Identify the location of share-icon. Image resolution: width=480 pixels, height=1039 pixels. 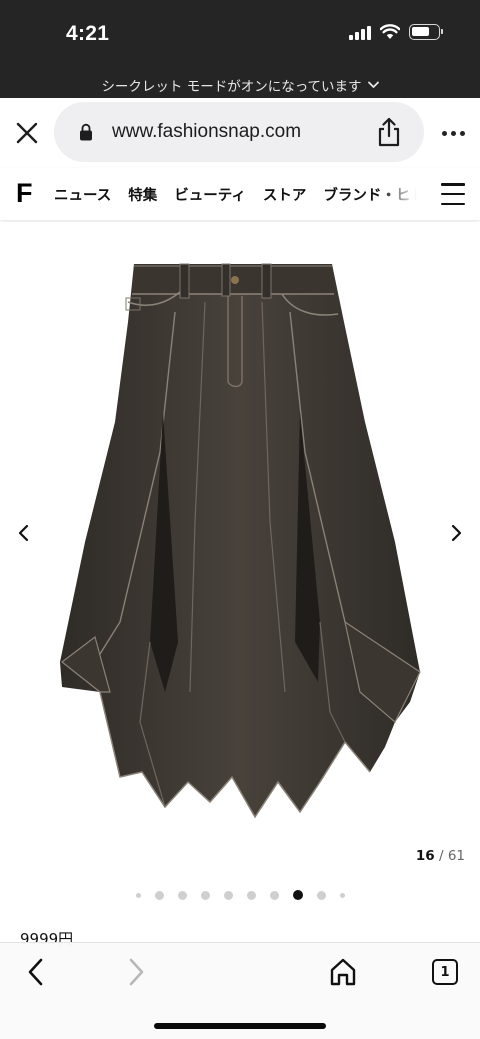
(389, 132).